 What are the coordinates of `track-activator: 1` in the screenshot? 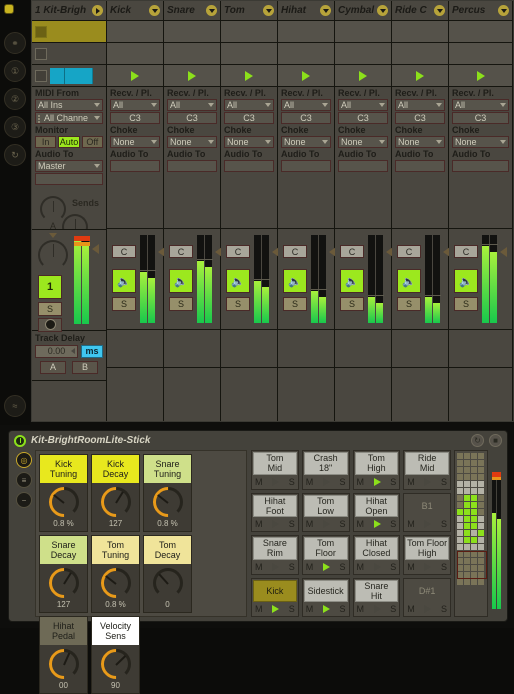 It's located at (50, 286).